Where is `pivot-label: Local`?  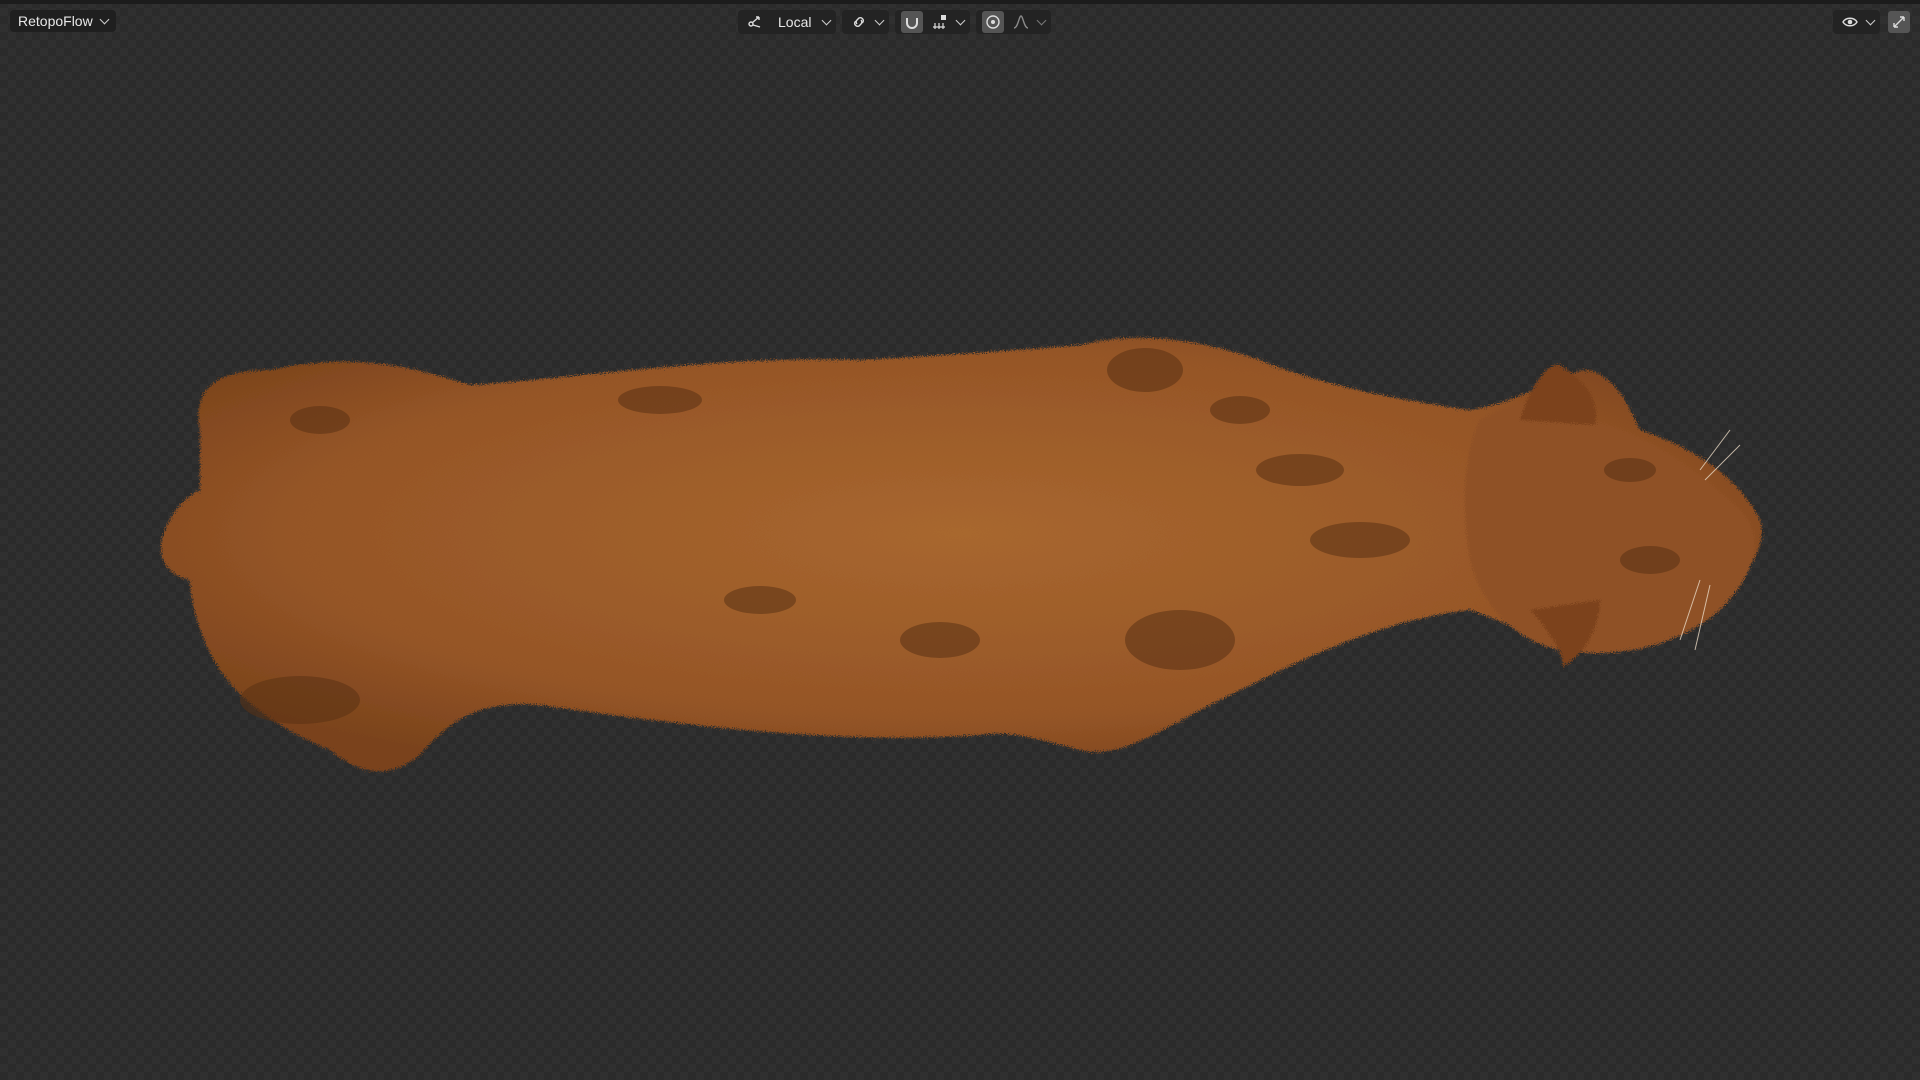 pivot-label: Local is located at coordinates (795, 22).